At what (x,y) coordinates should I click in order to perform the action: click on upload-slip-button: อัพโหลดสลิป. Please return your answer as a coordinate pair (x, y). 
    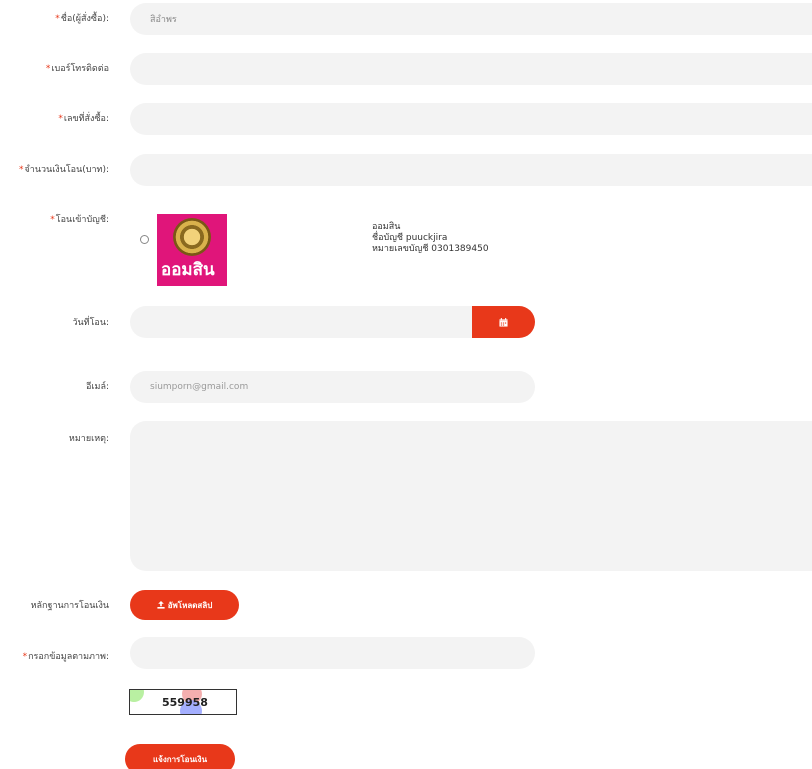
    Looking at the image, I should click on (184, 605).